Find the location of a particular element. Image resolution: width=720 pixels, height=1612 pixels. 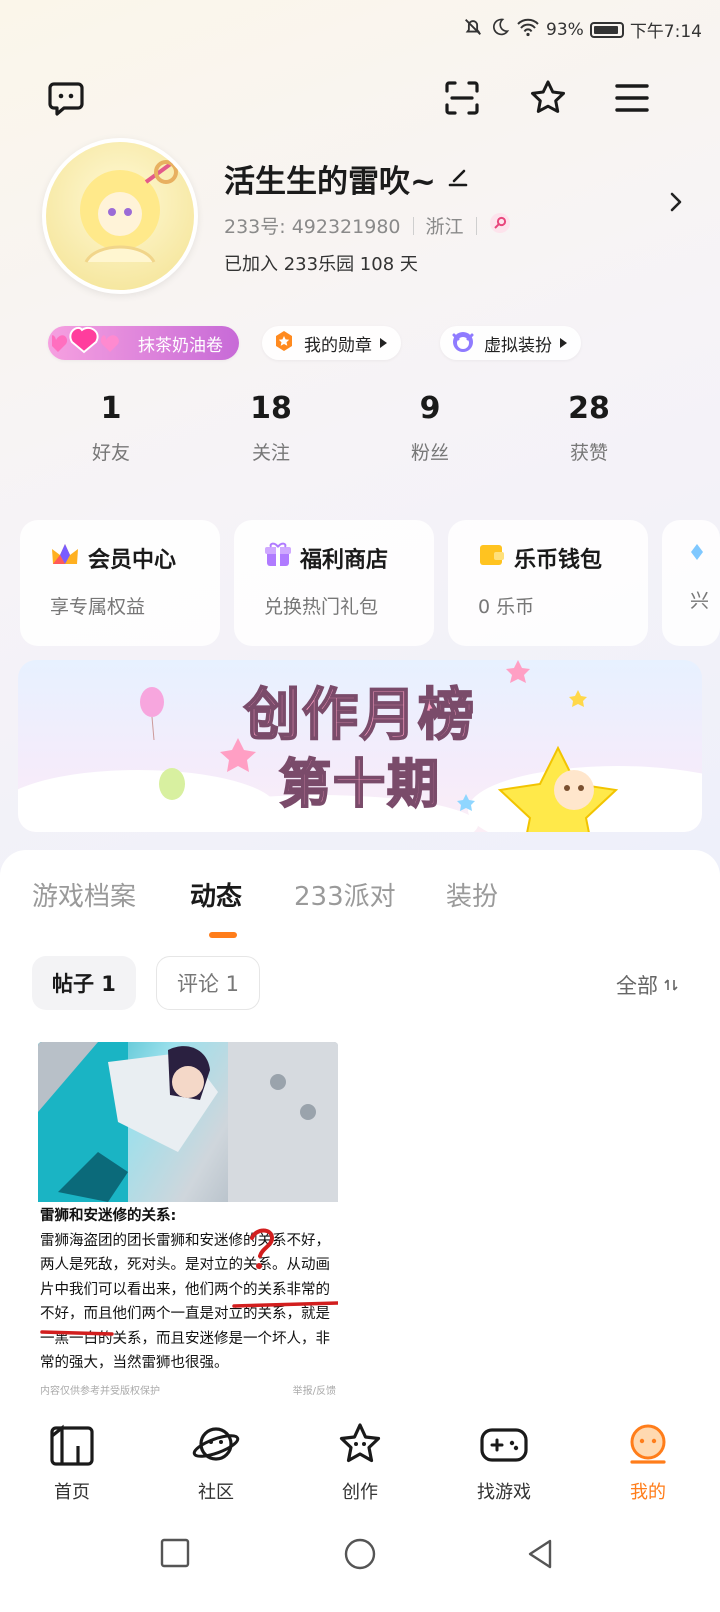

card-title: 福利商店 is located at coordinates (344, 560).